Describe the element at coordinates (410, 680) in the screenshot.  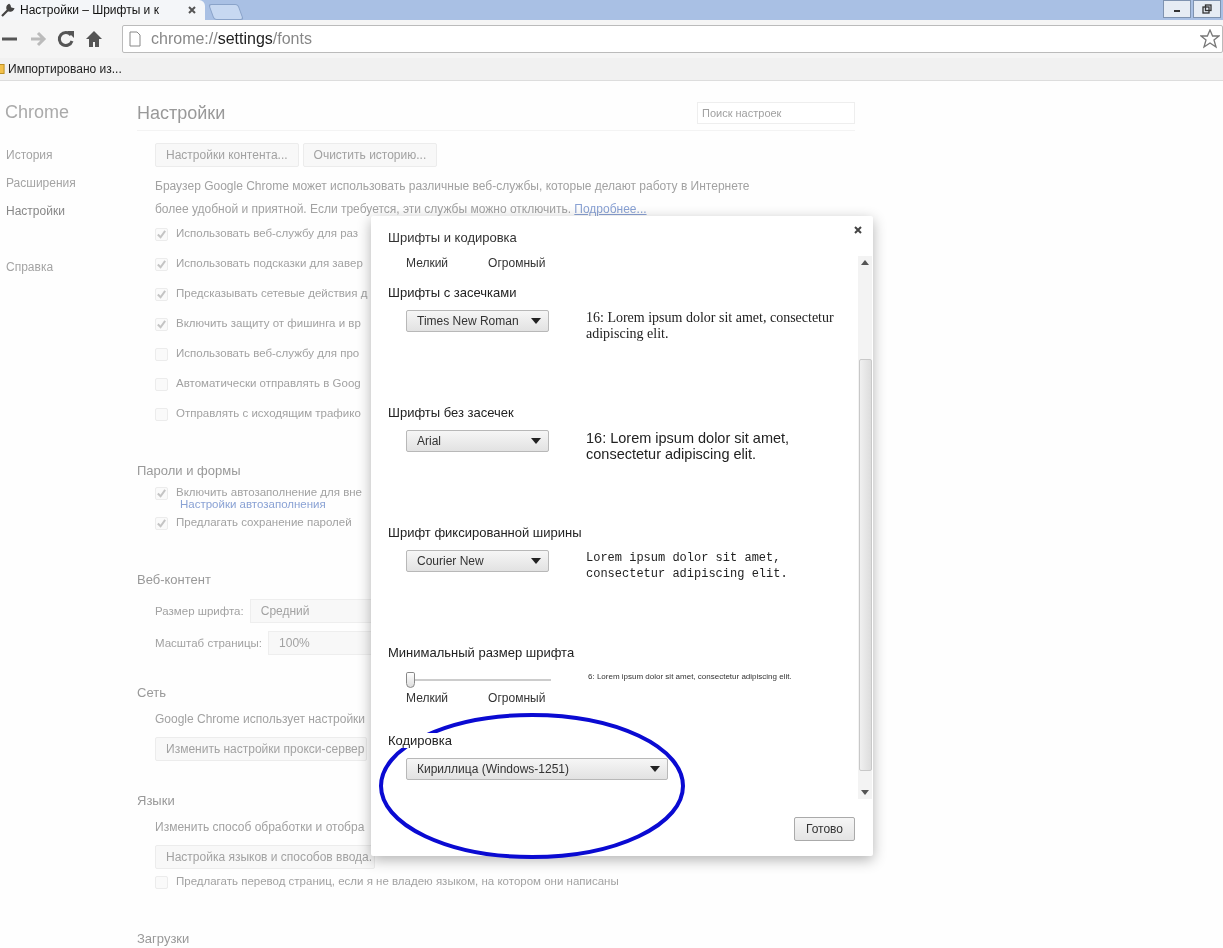
I see `slider-thumb` at that location.